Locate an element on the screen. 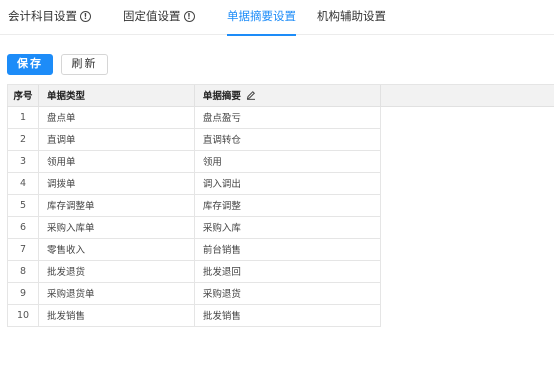 The image size is (554, 389). row-index: 4 is located at coordinates (23, 183).